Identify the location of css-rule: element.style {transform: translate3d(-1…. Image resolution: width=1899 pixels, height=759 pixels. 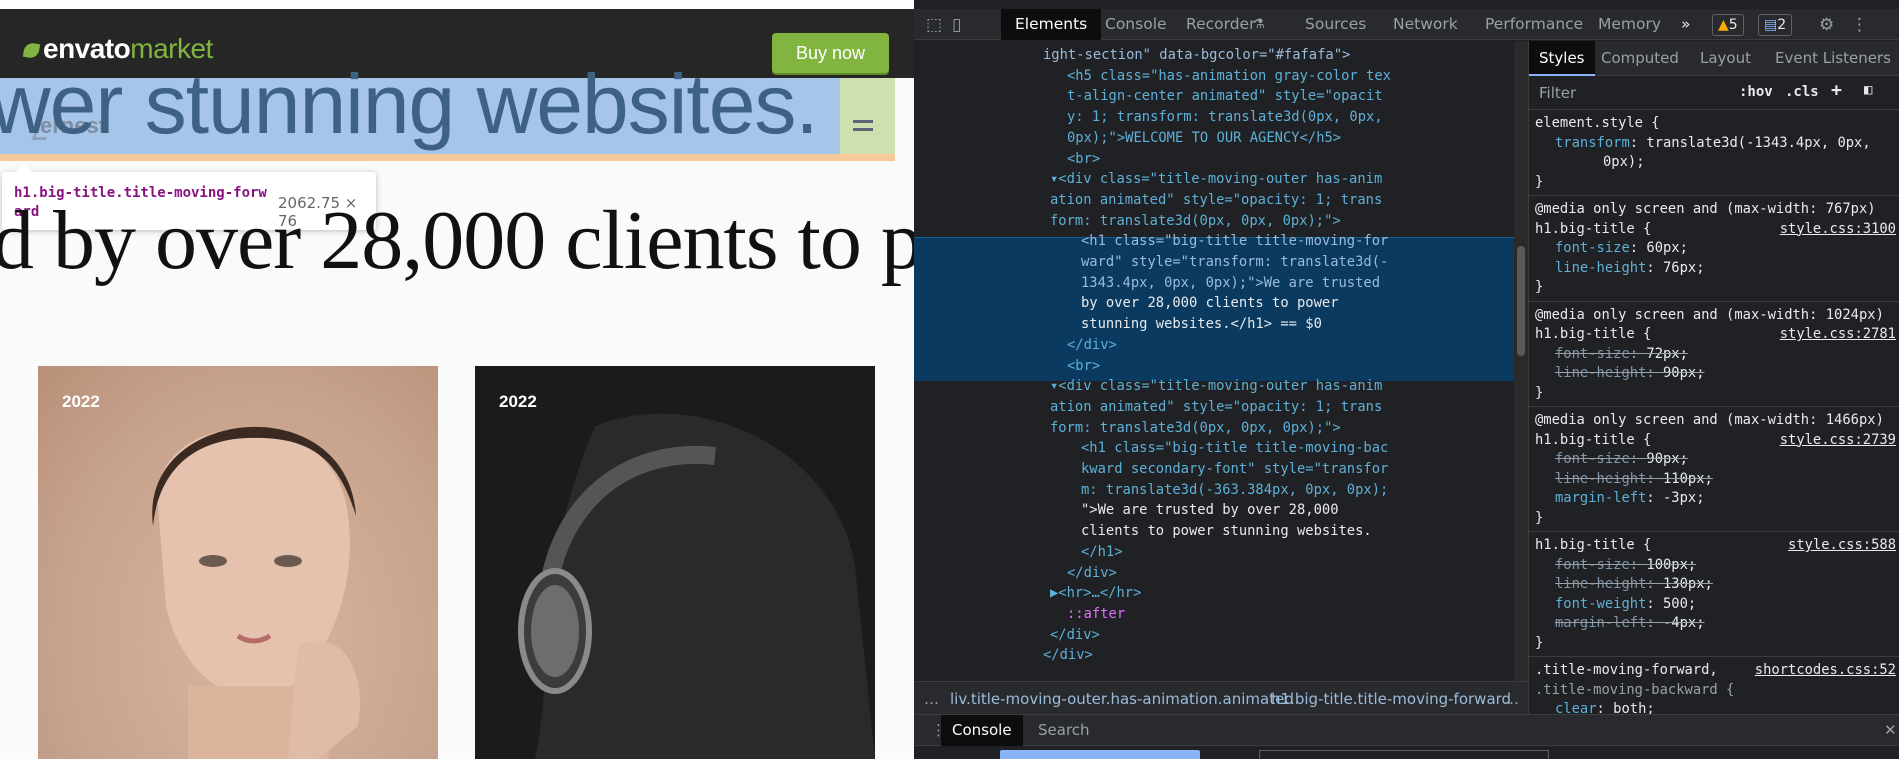
(1714, 153).